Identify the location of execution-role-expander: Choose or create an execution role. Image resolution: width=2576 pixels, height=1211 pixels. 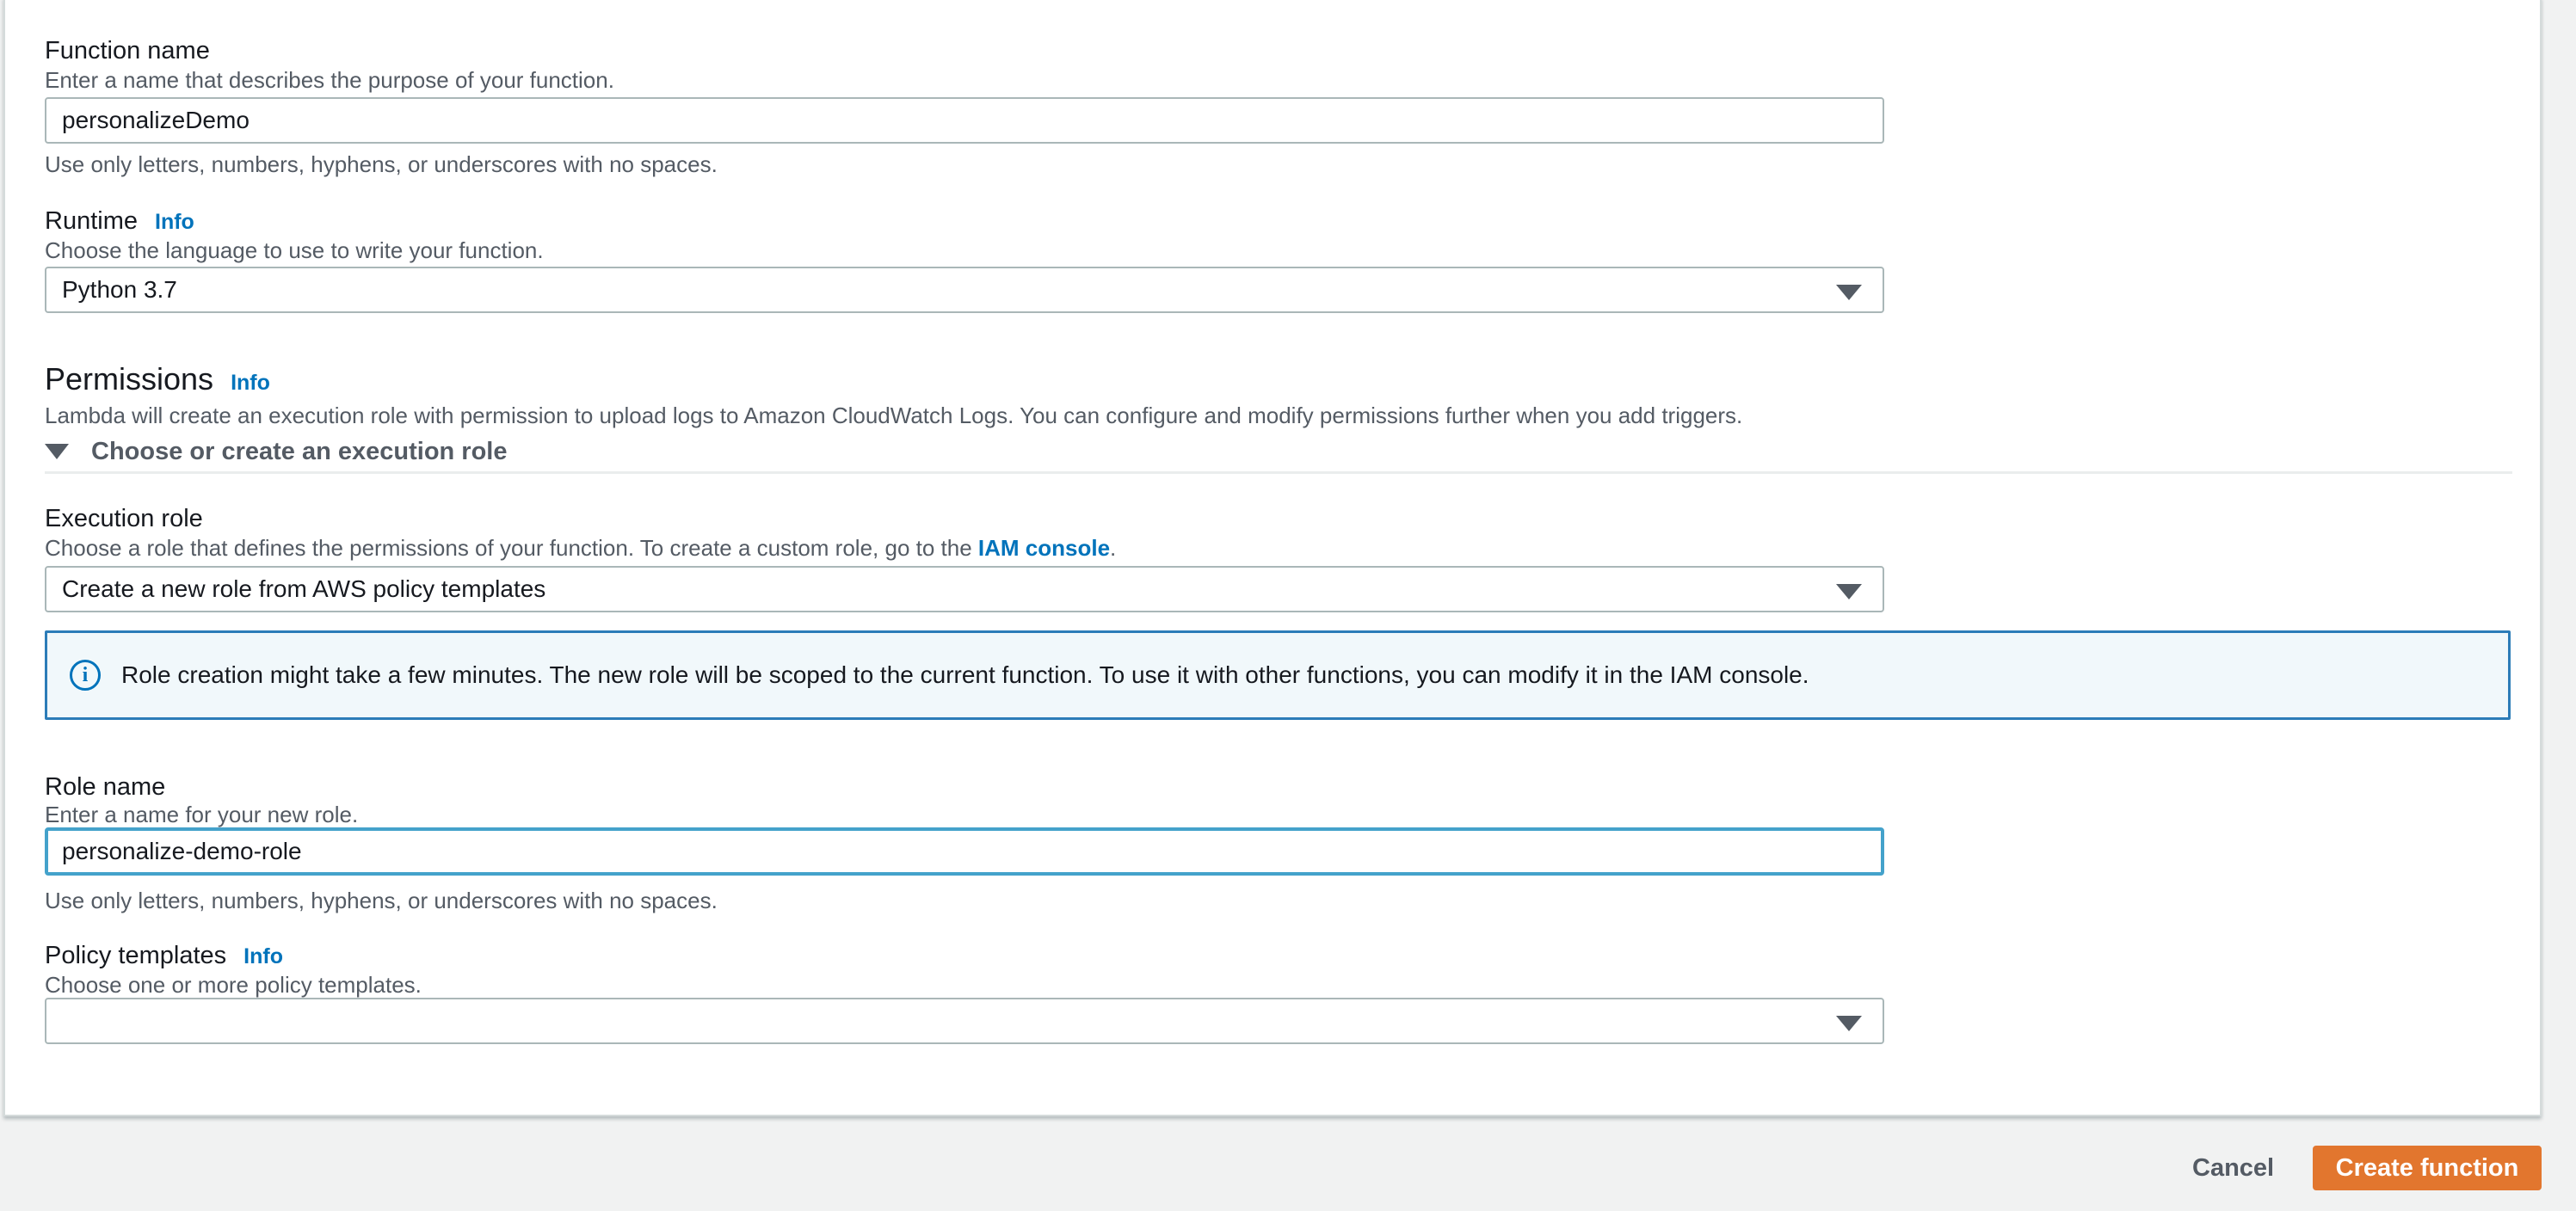
(276, 451).